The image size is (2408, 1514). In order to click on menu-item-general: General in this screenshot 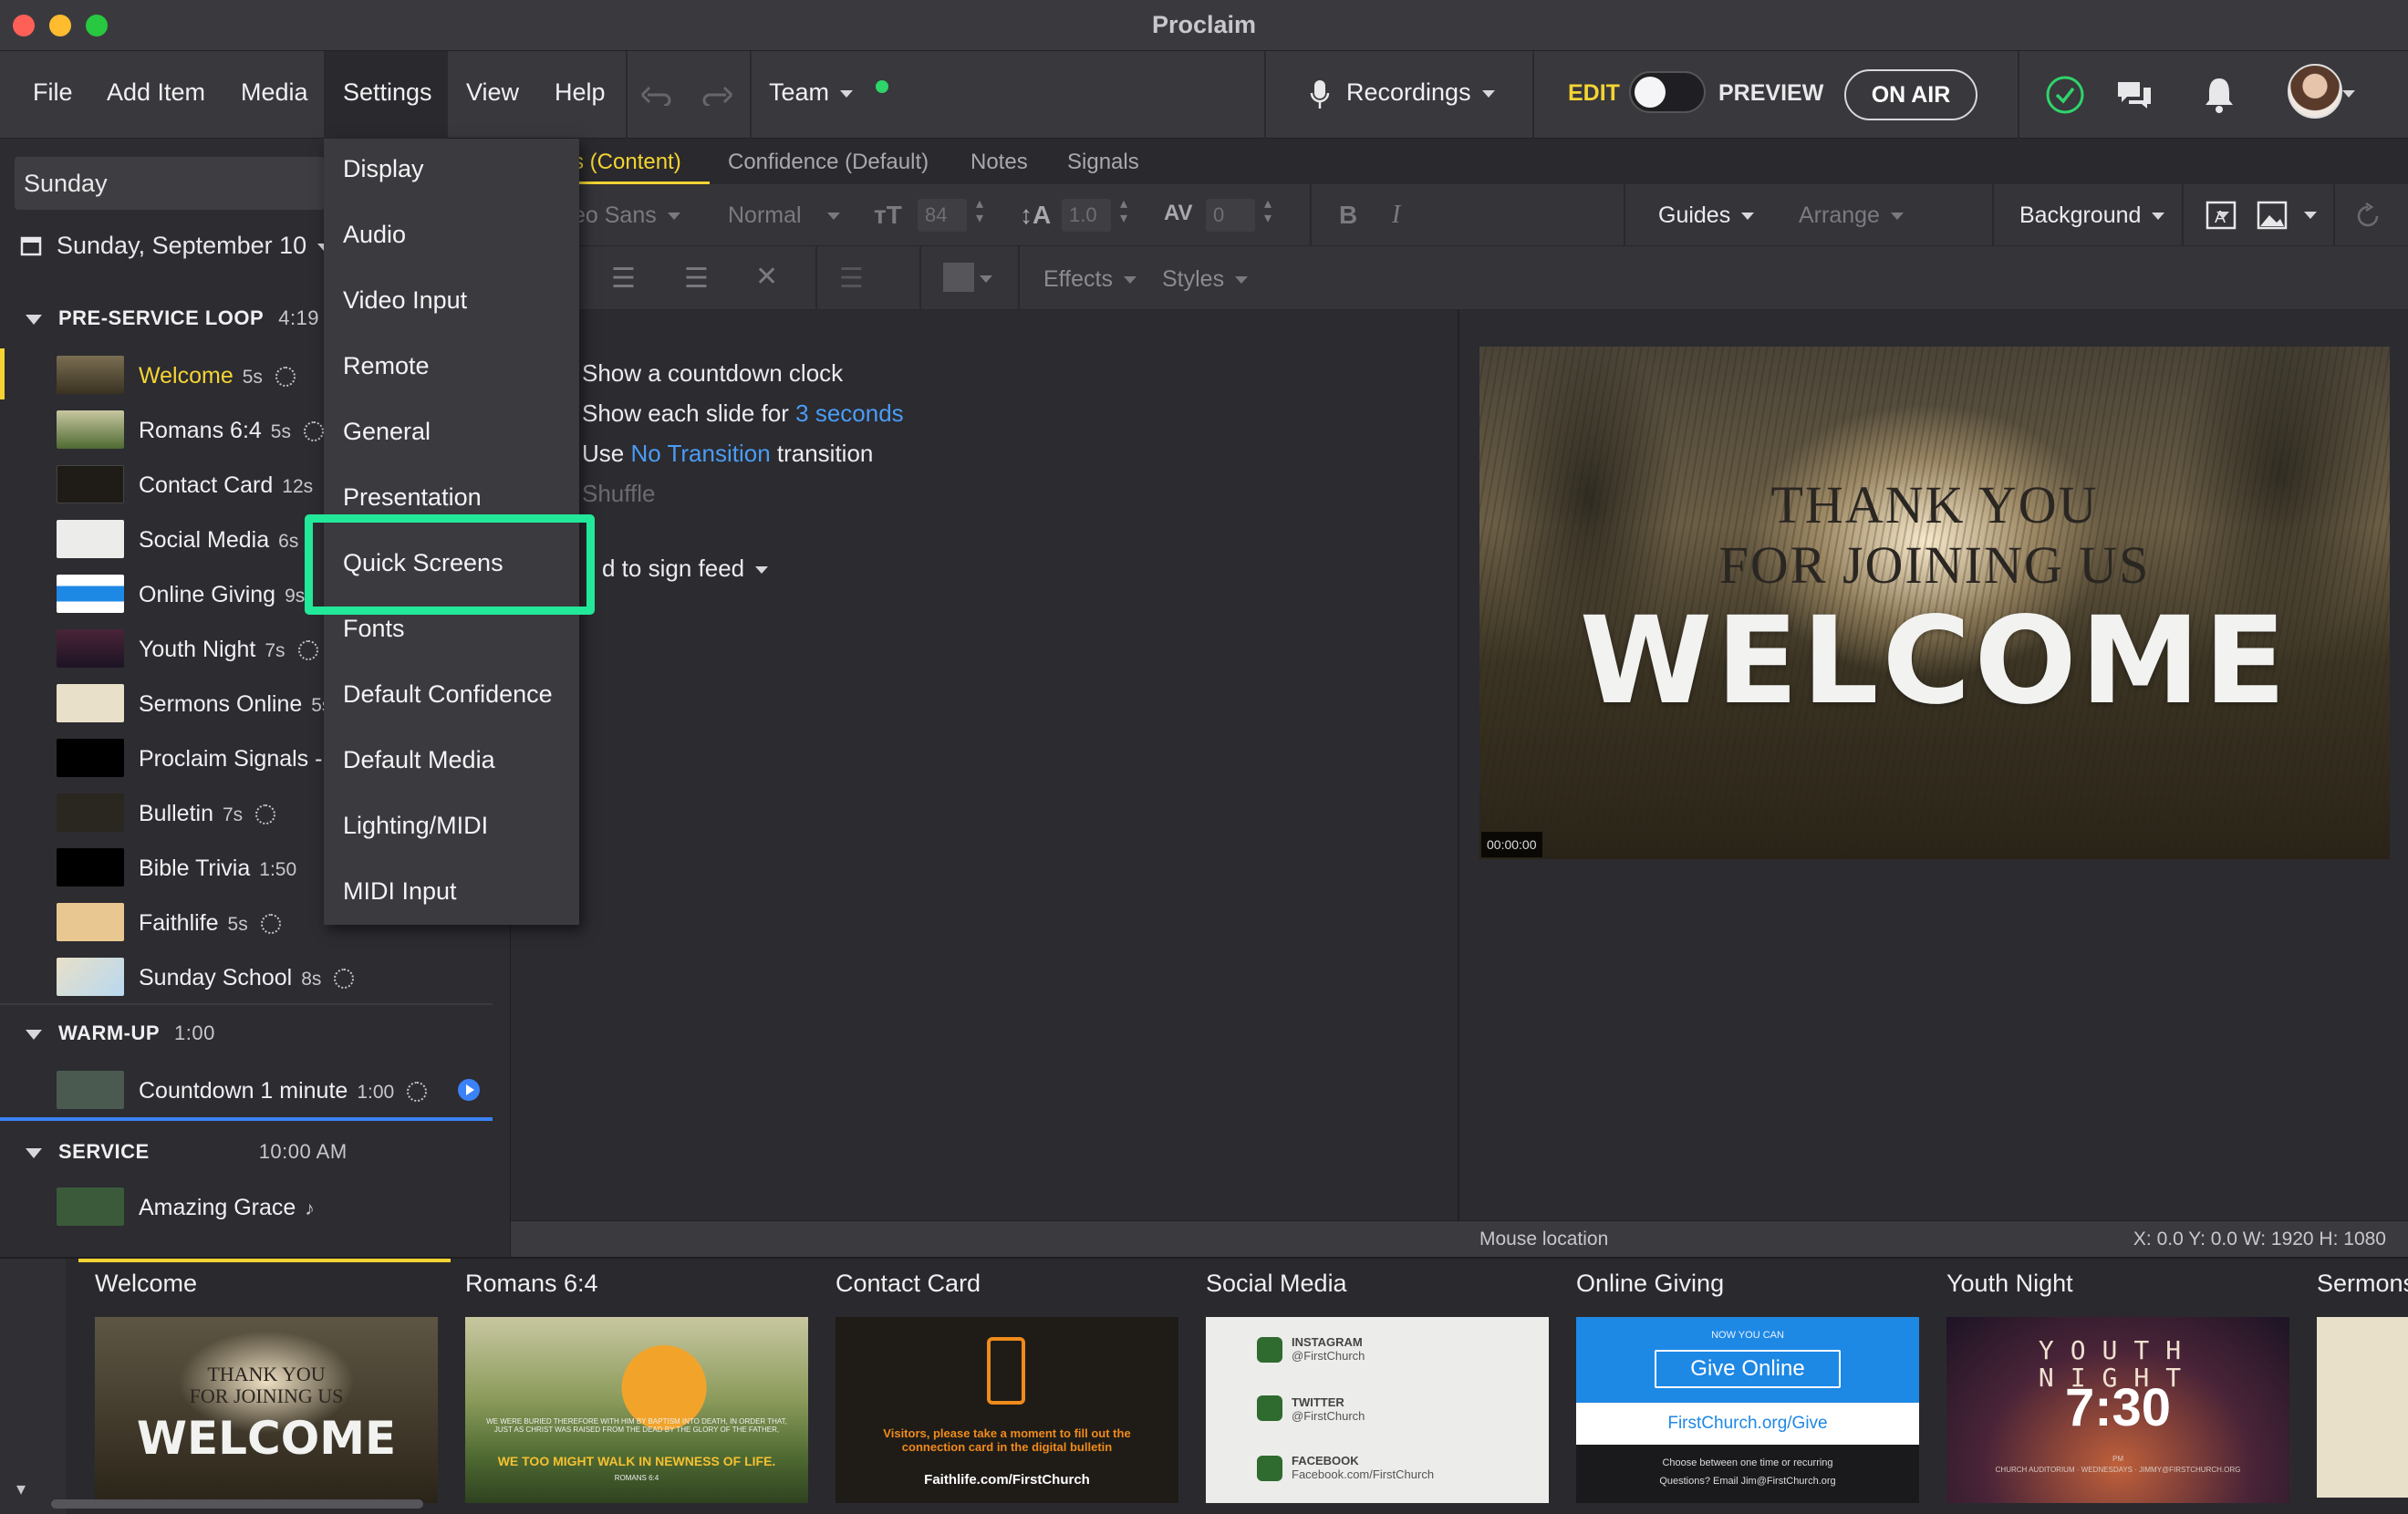, I will do `click(387, 432)`.